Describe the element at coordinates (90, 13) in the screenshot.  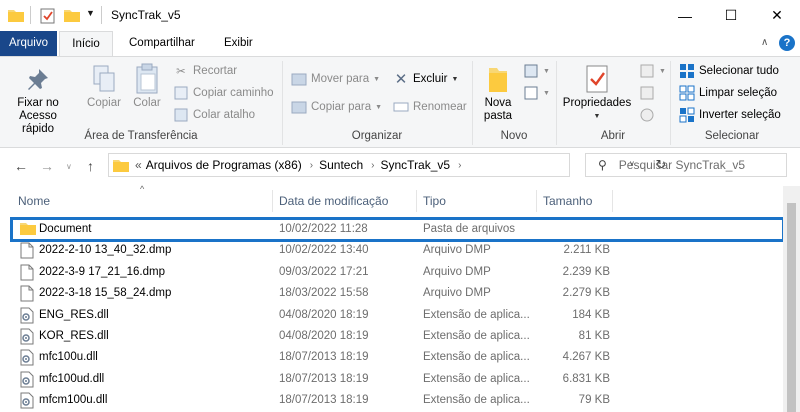
I see `customize-quick-access-icon: ▼` at that location.